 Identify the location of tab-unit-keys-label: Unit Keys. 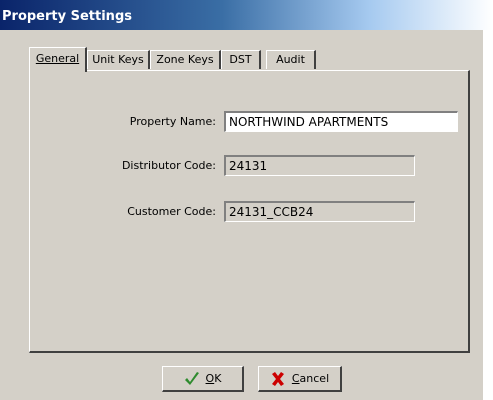
(118, 59).